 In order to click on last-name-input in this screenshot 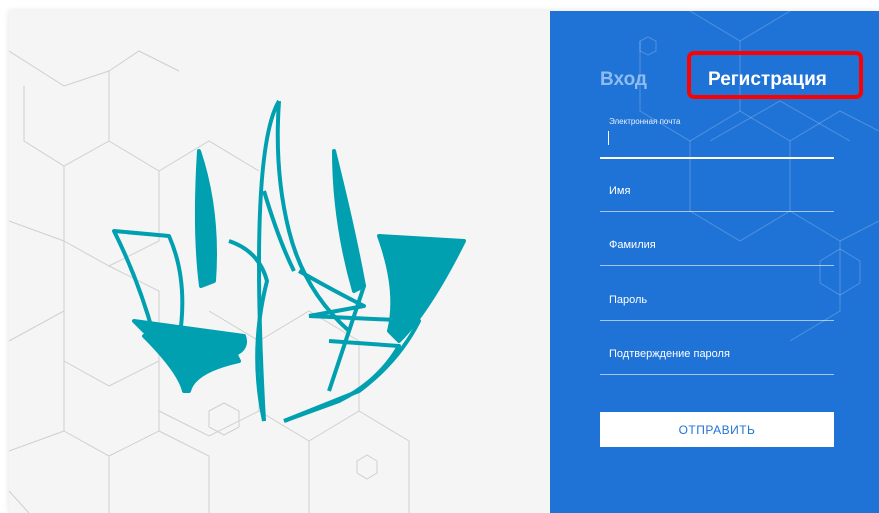, I will do `click(717, 245)`.